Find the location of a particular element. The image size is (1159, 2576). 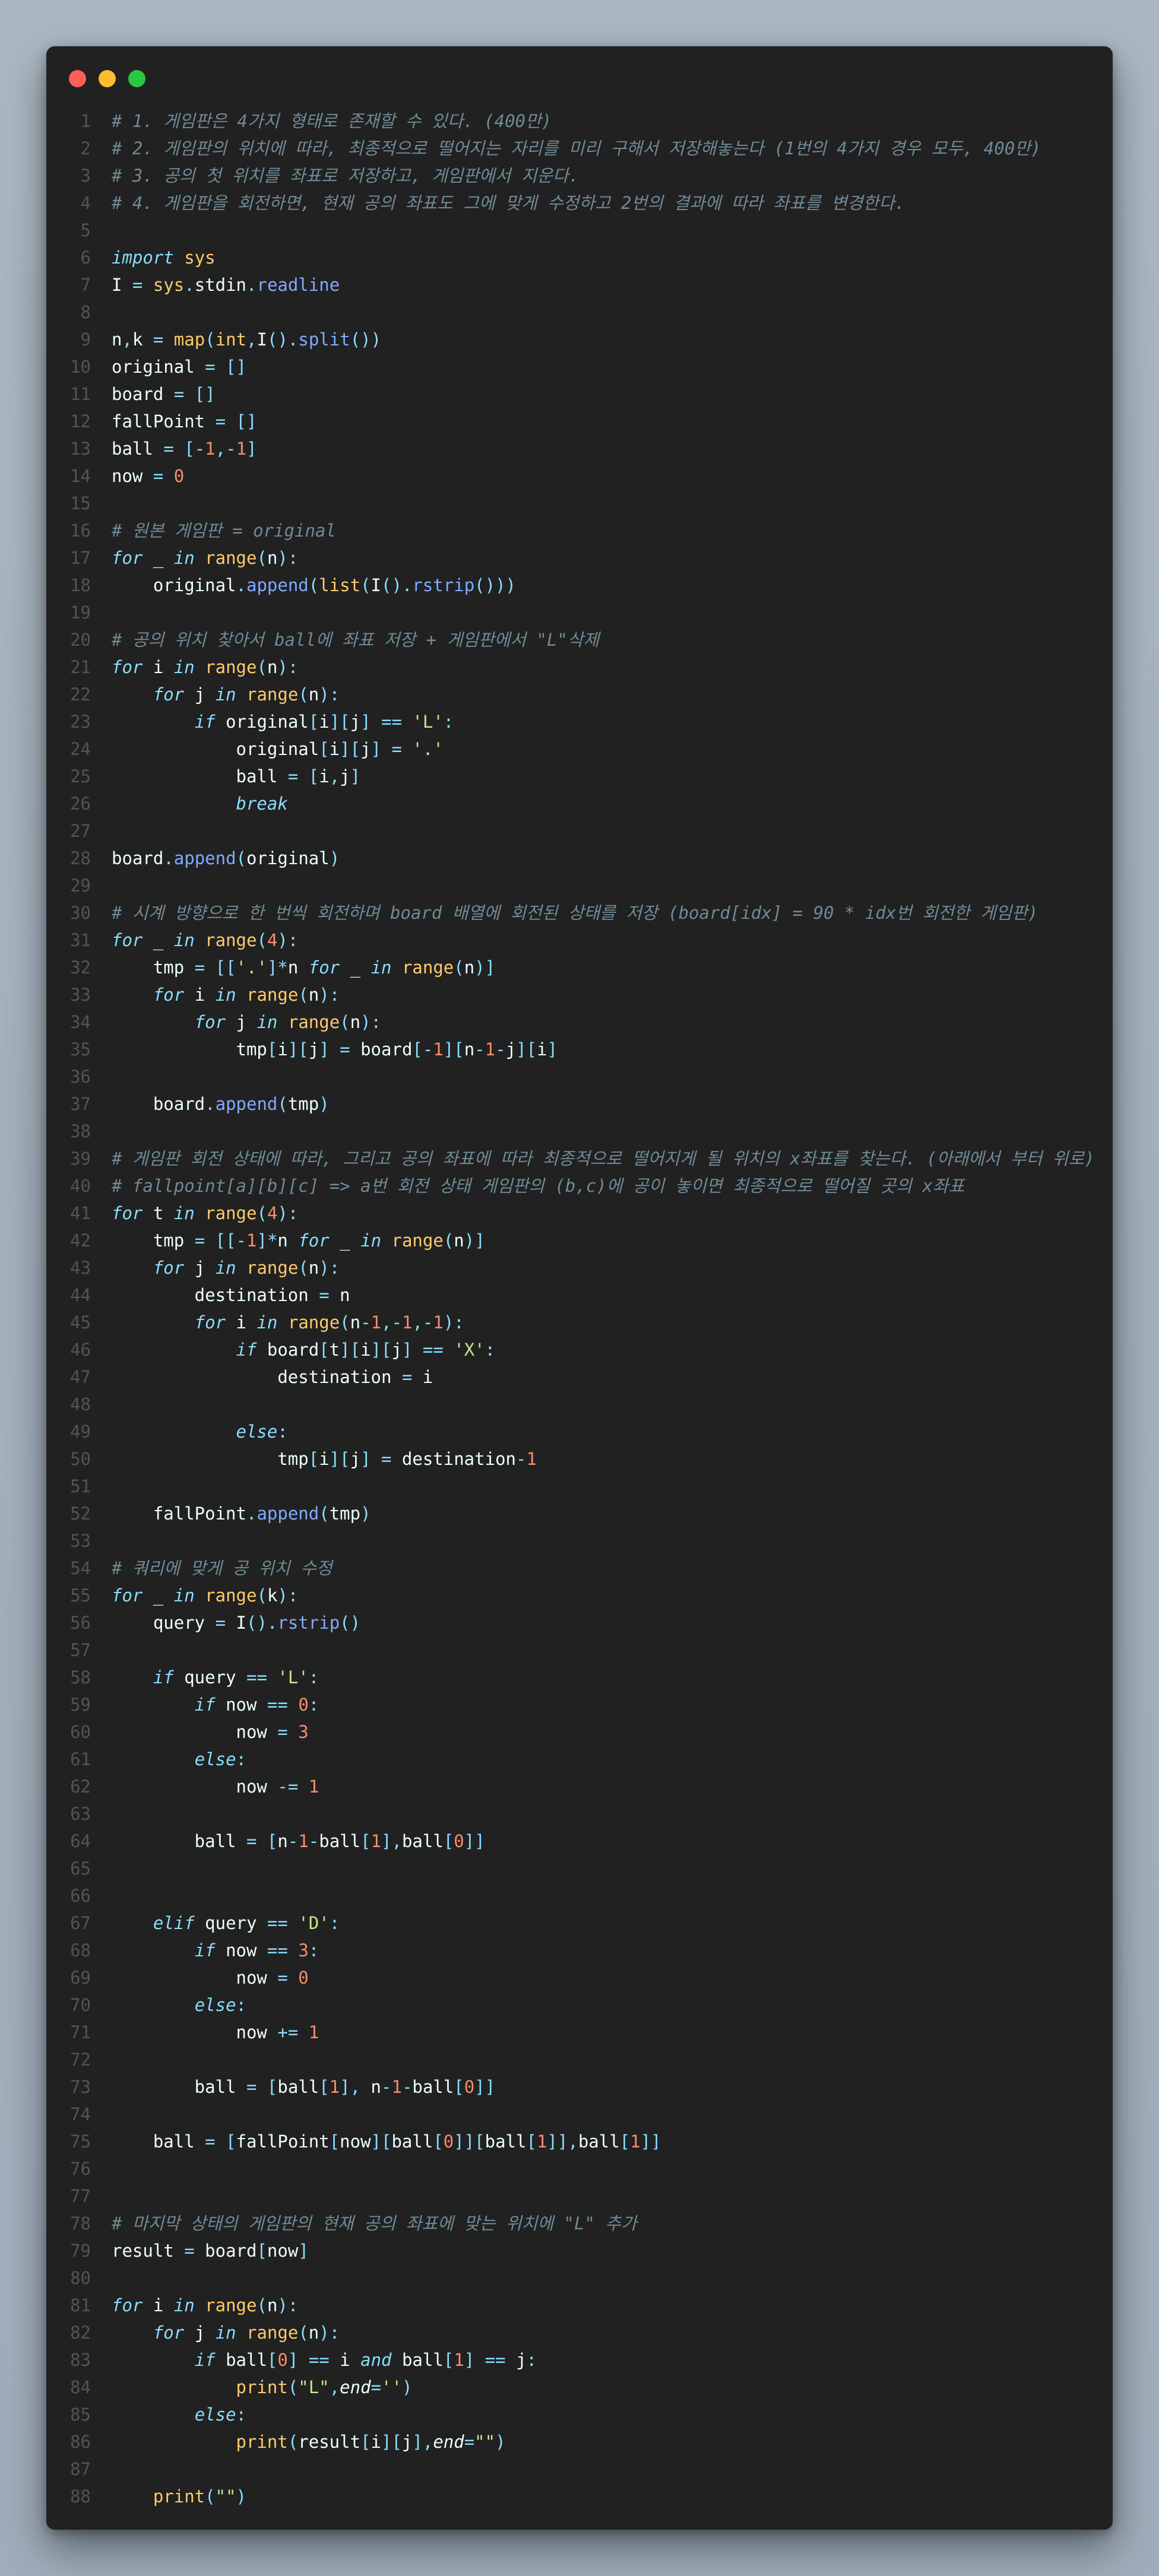

code-line: 12 fallPoint = [] is located at coordinates (579, 421).